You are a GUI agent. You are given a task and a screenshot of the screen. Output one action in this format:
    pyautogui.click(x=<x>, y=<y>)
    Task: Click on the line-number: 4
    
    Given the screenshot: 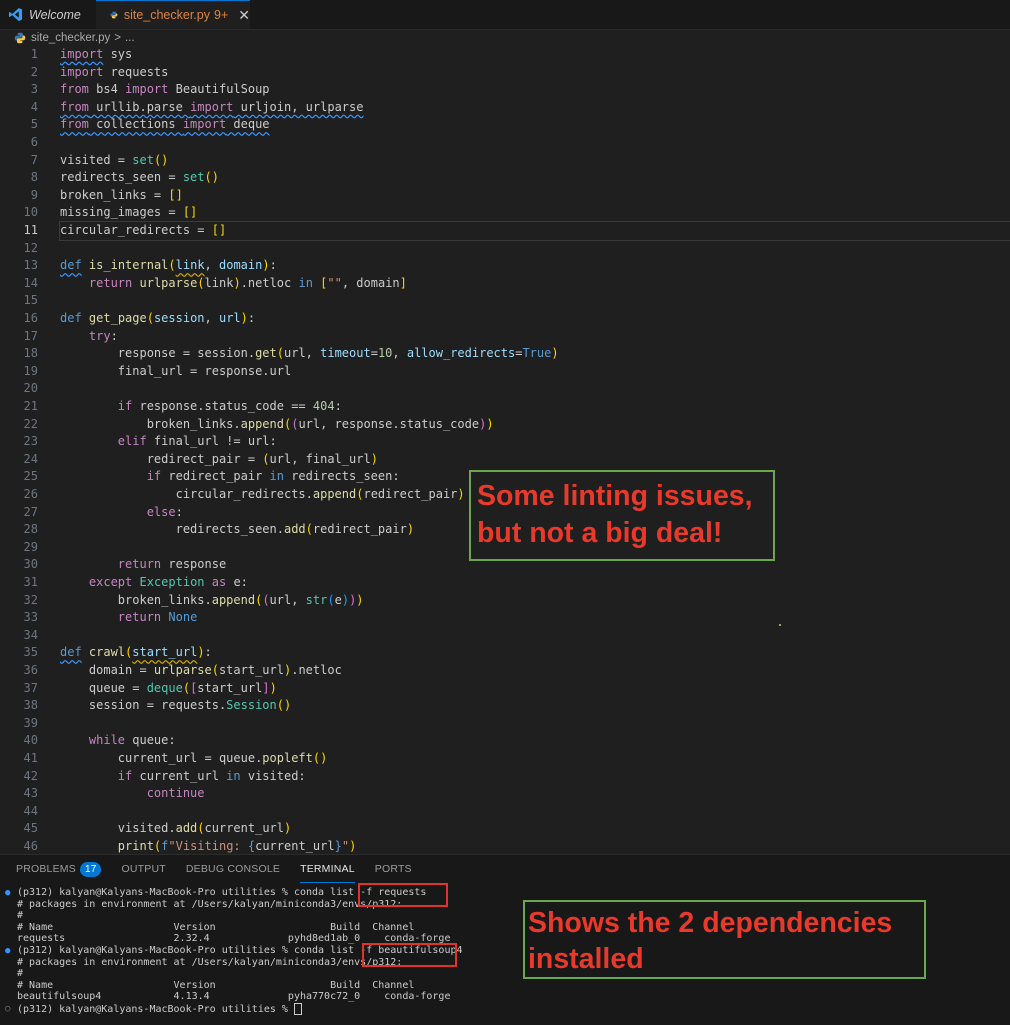 What is the action you would take?
    pyautogui.click(x=34, y=106)
    